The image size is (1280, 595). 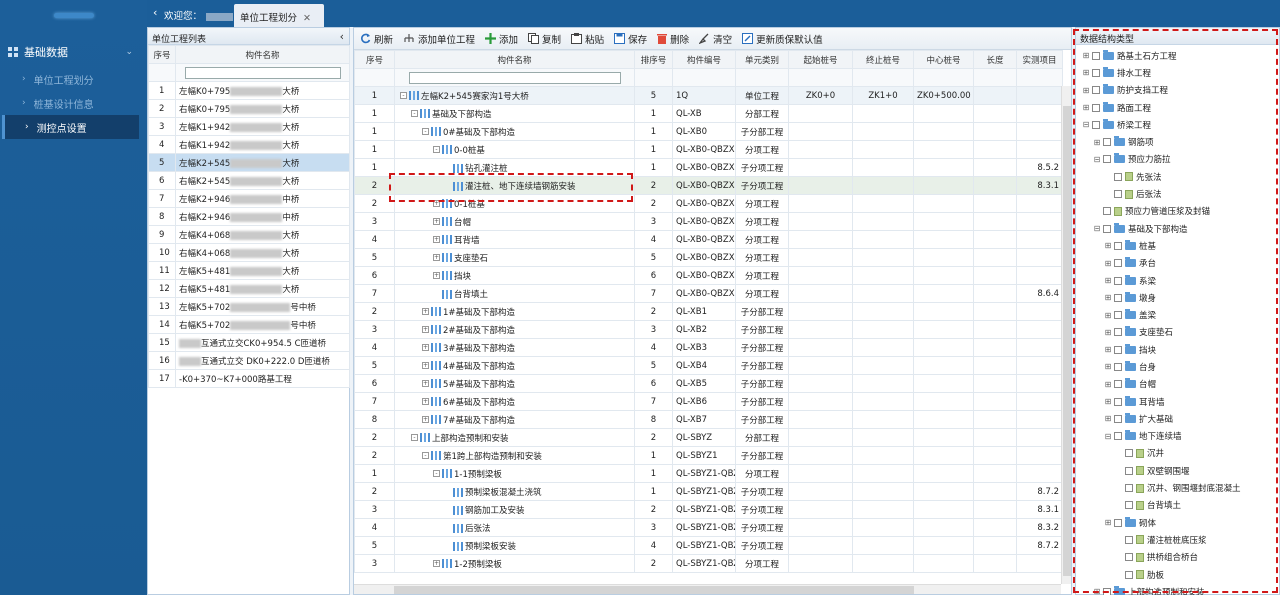 I want to click on column-header: 中心桩号, so click(x=943, y=59).